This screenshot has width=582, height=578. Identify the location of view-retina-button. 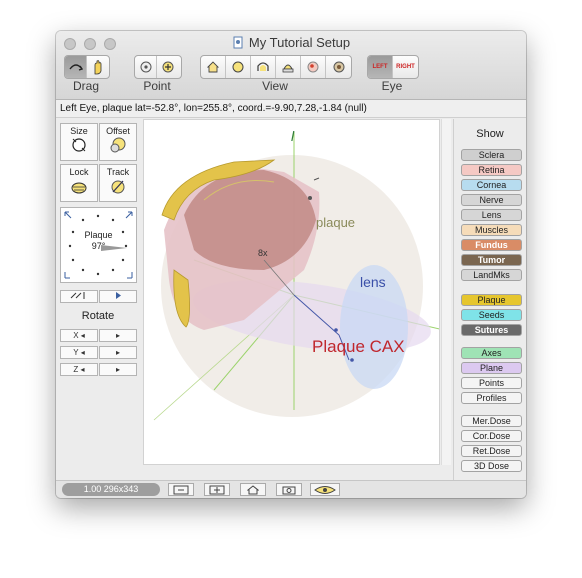
(313, 67).